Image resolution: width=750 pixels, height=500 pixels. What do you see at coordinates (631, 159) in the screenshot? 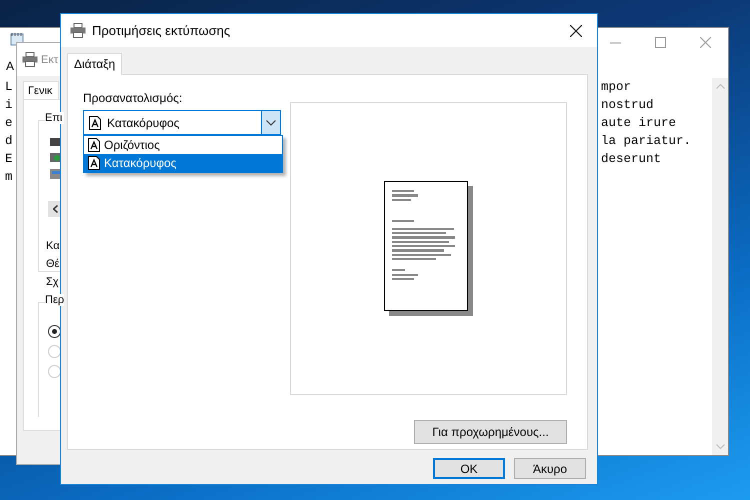
I see `text-line: deserunt` at bounding box center [631, 159].